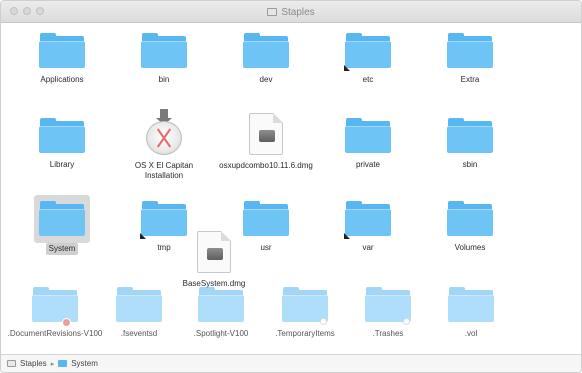 The width and height of the screenshot is (582, 373). Describe the element at coordinates (84, 363) in the screenshot. I see `path-folder-label: System` at that location.